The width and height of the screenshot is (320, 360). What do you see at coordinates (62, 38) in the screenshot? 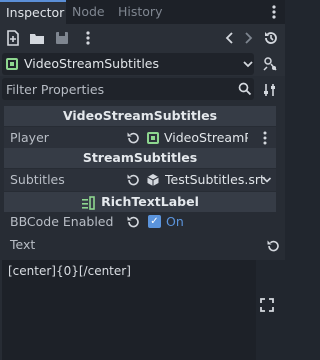
I see `save-icon` at bounding box center [62, 38].